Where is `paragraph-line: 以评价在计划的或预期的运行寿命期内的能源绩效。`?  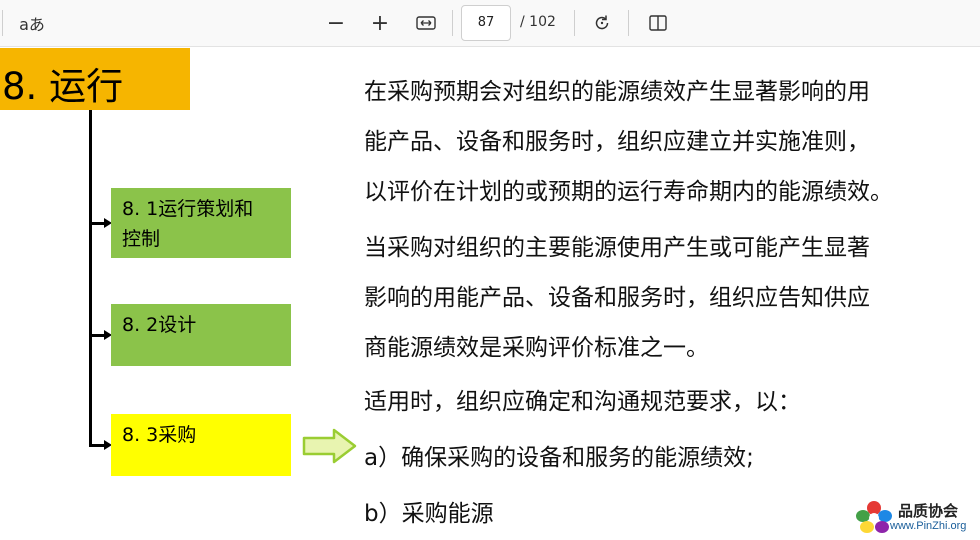
paragraph-line: 以评价在计划的或预期的运行寿命期内的能源绩效。 is located at coordinates (628, 192).